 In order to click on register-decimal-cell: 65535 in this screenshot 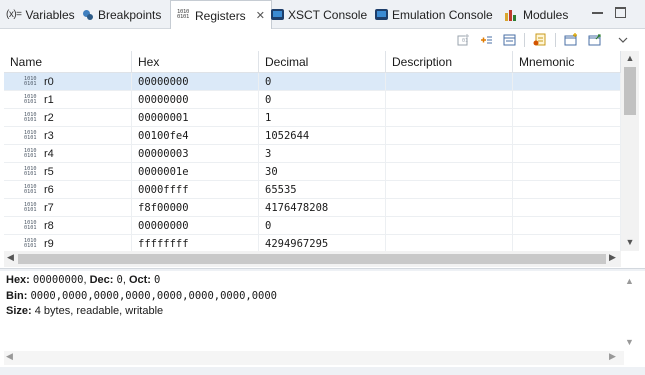, I will do `click(322, 190)`.